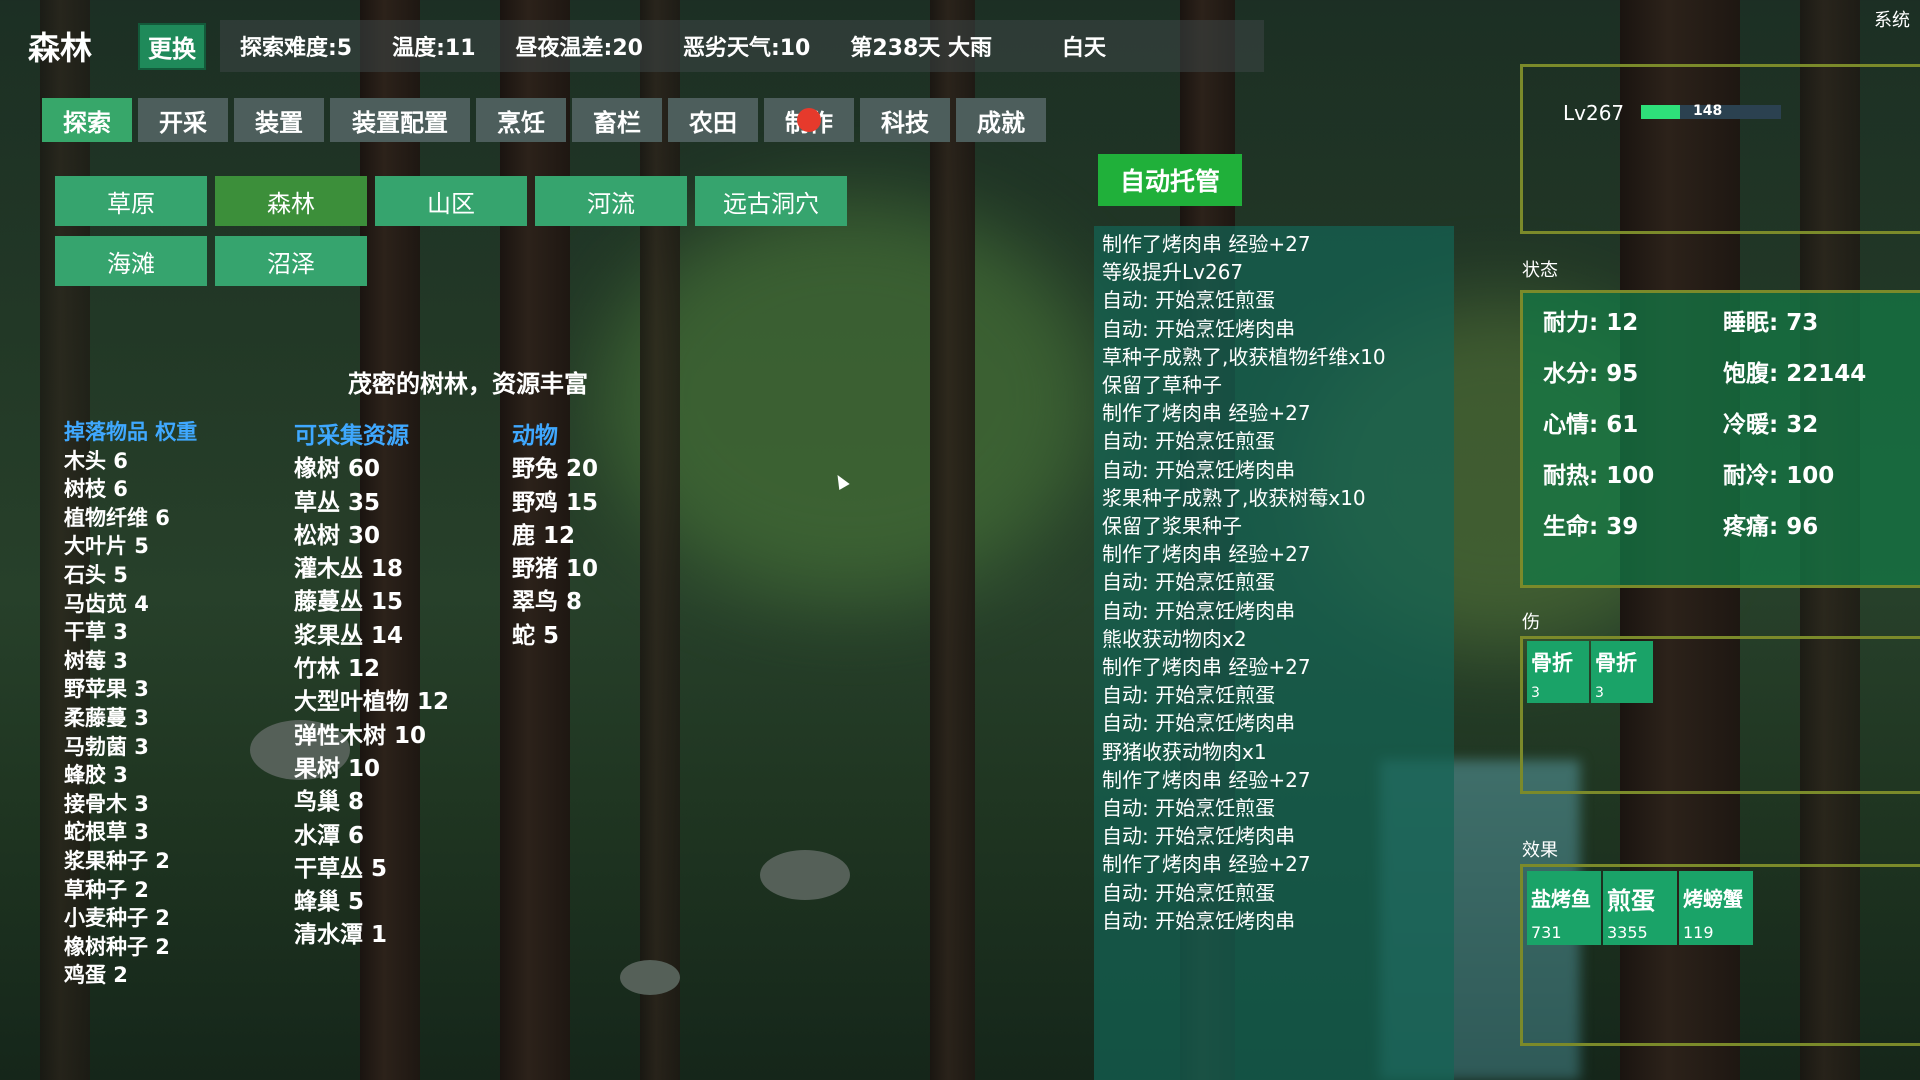  I want to click on animal-item: 蛇 5, so click(536, 635).